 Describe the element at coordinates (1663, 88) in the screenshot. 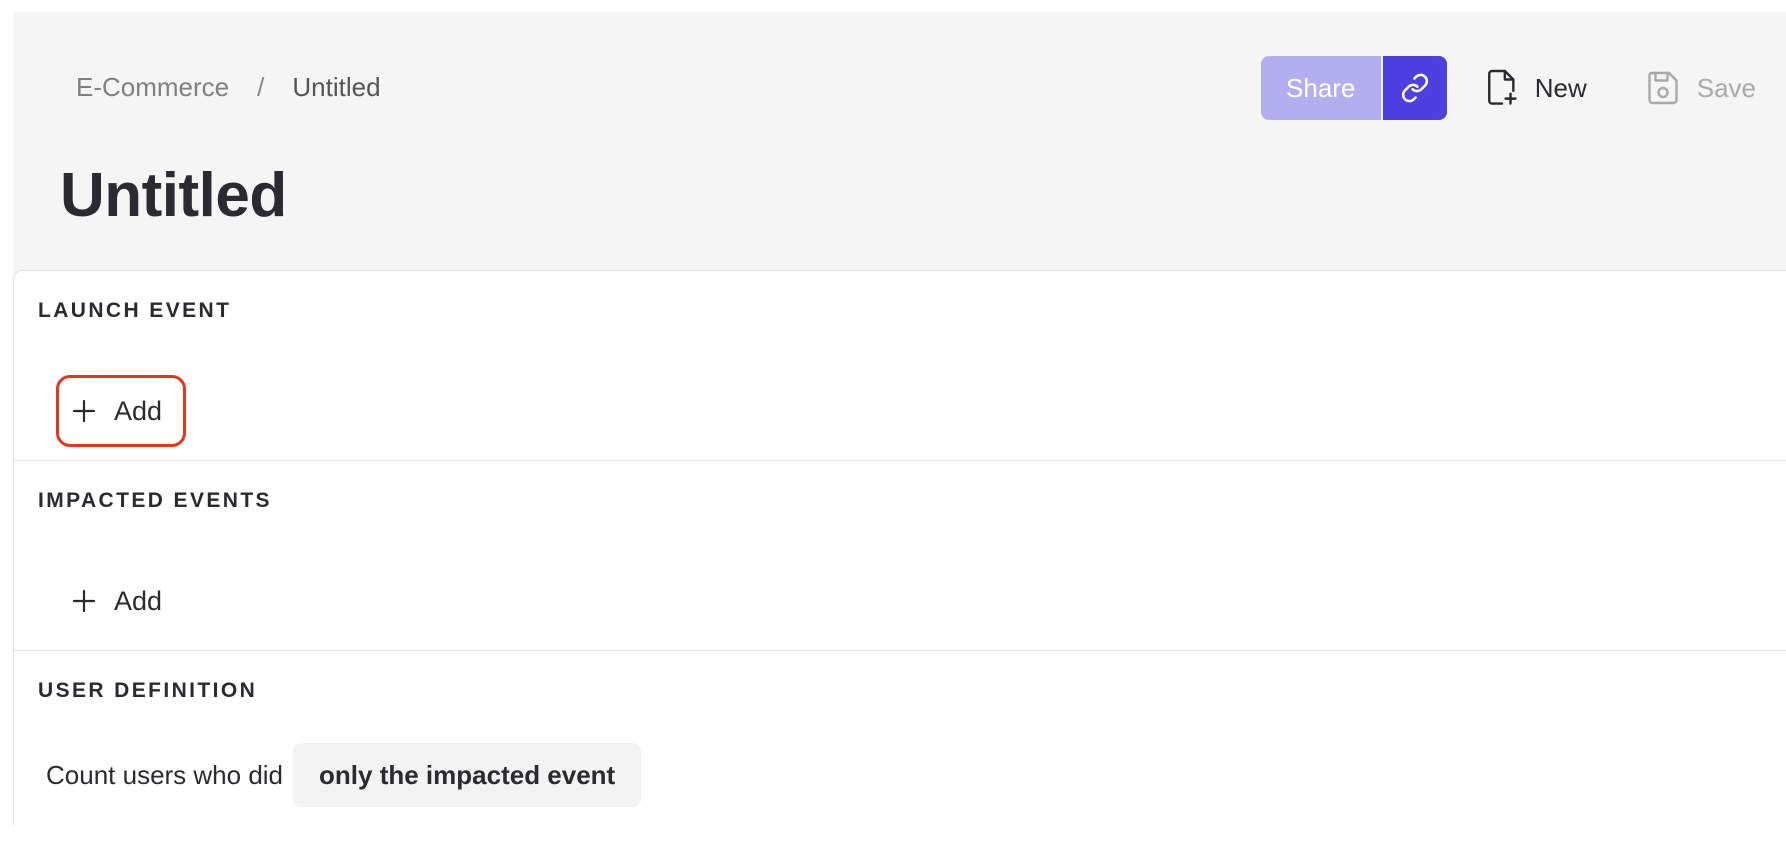

I see `save-icon` at that location.